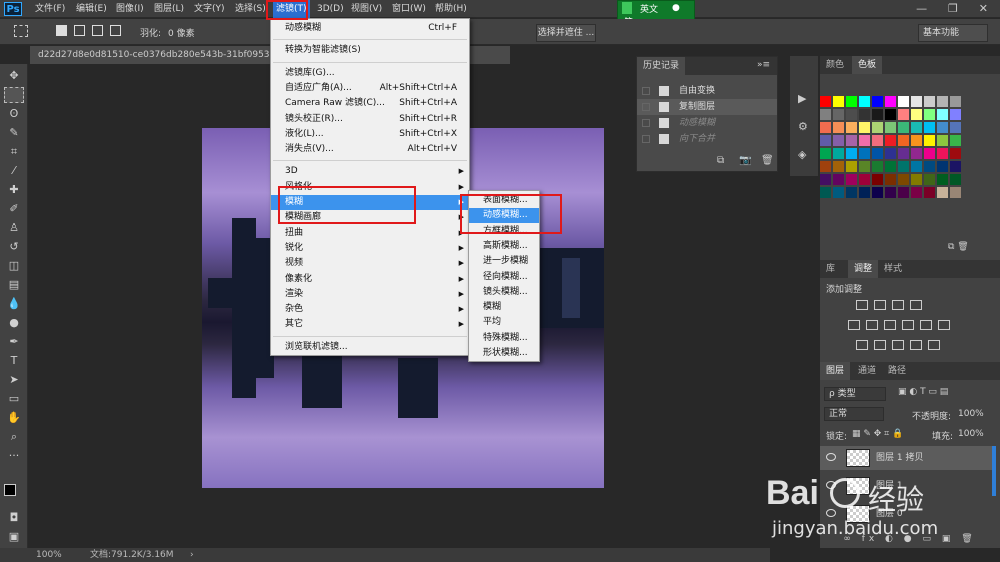 Image resolution: width=1000 pixels, height=562 pixels. Describe the element at coordinates (953, 33) in the screenshot. I see `workspace-select: 基本功能` at that location.